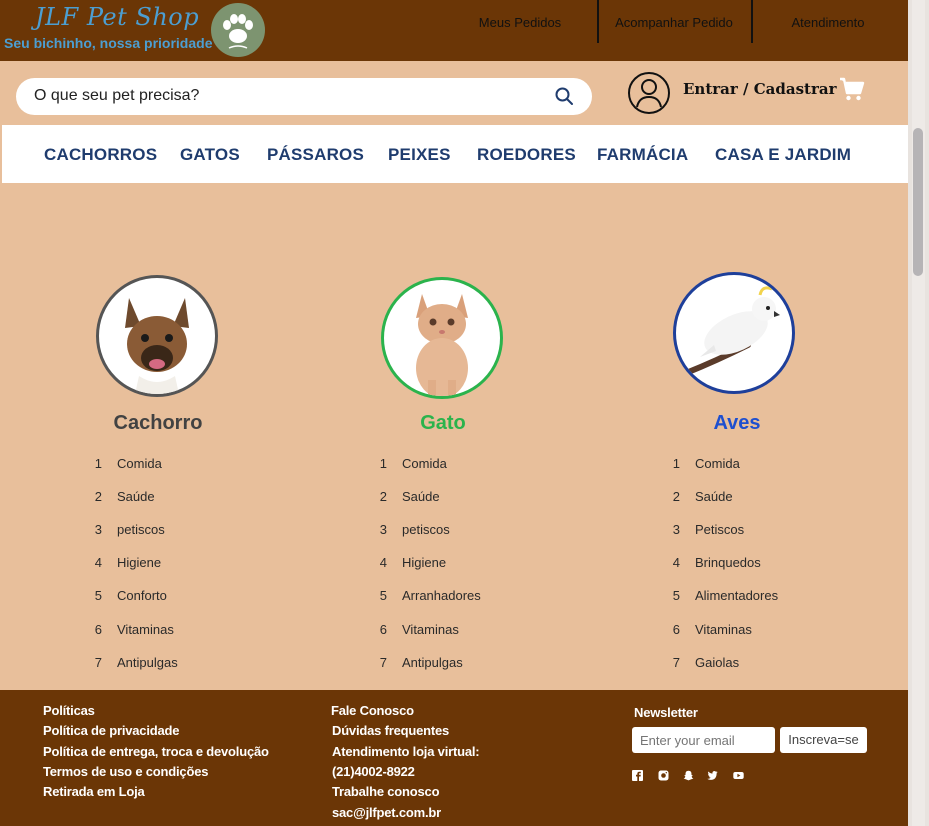  I want to click on brand-tagline: Seu bichinho, nossa prioridade, so click(108, 43).